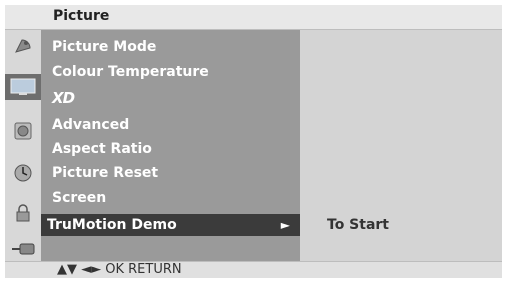 This screenshot has width=509, height=282. I want to click on menu-item-xd: XD, so click(63, 98).